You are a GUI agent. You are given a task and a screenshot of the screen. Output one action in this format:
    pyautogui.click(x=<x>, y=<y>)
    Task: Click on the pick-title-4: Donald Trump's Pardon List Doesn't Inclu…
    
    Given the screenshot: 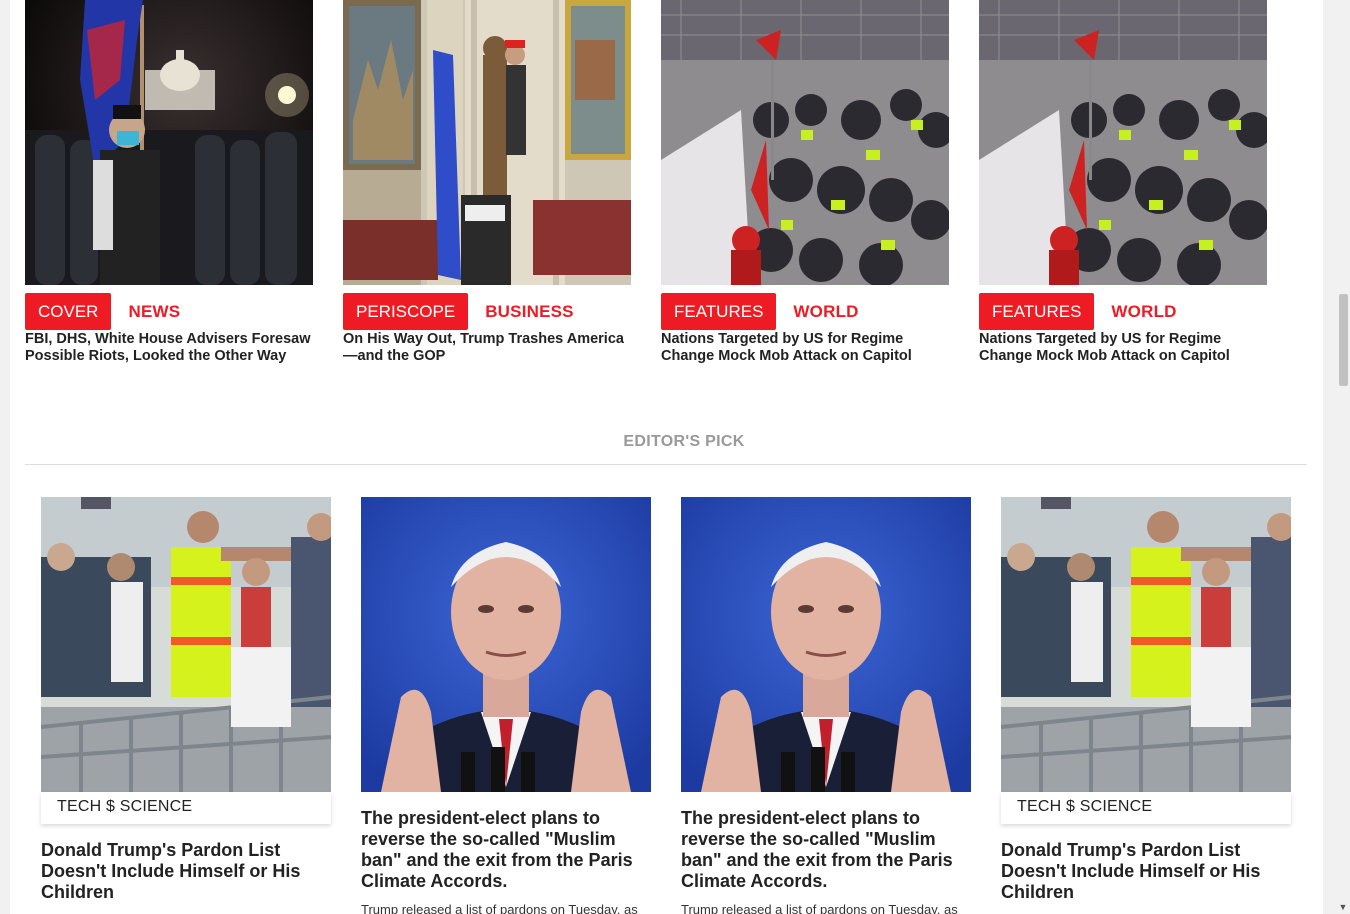 What is the action you would take?
    pyautogui.click(x=1146, y=871)
    